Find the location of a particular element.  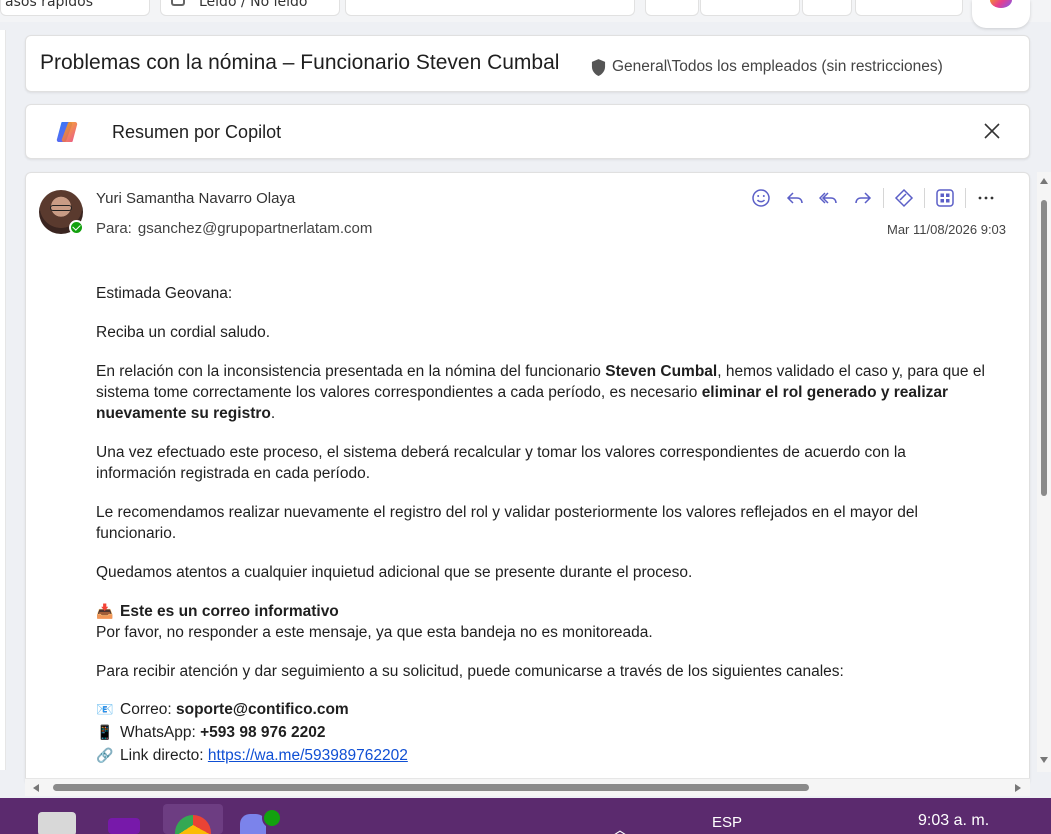

read-unread-label: Leído / No leído is located at coordinates (253, 5).